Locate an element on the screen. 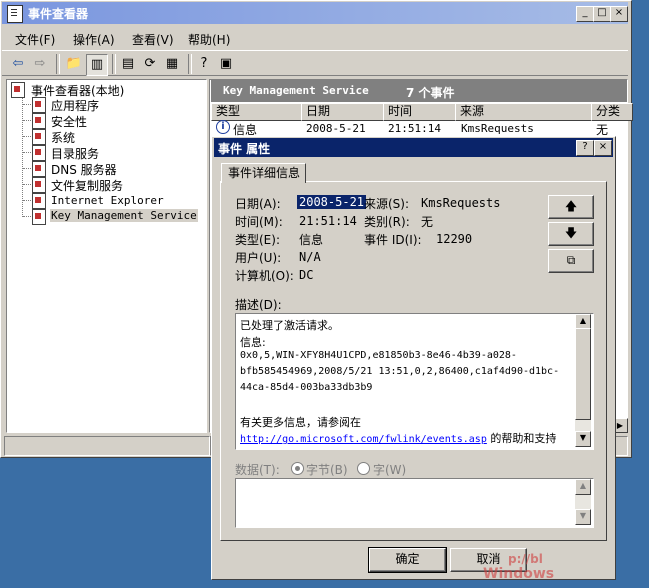 The width and height of the screenshot is (649, 588). computer-label: 计算机(O): is located at coordinates (264, 276).